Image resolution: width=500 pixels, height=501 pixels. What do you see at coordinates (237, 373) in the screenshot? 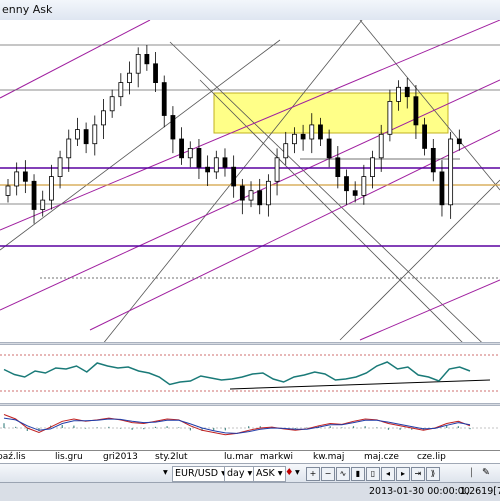
I see `indicator-line` at bounding box center [237, 373].